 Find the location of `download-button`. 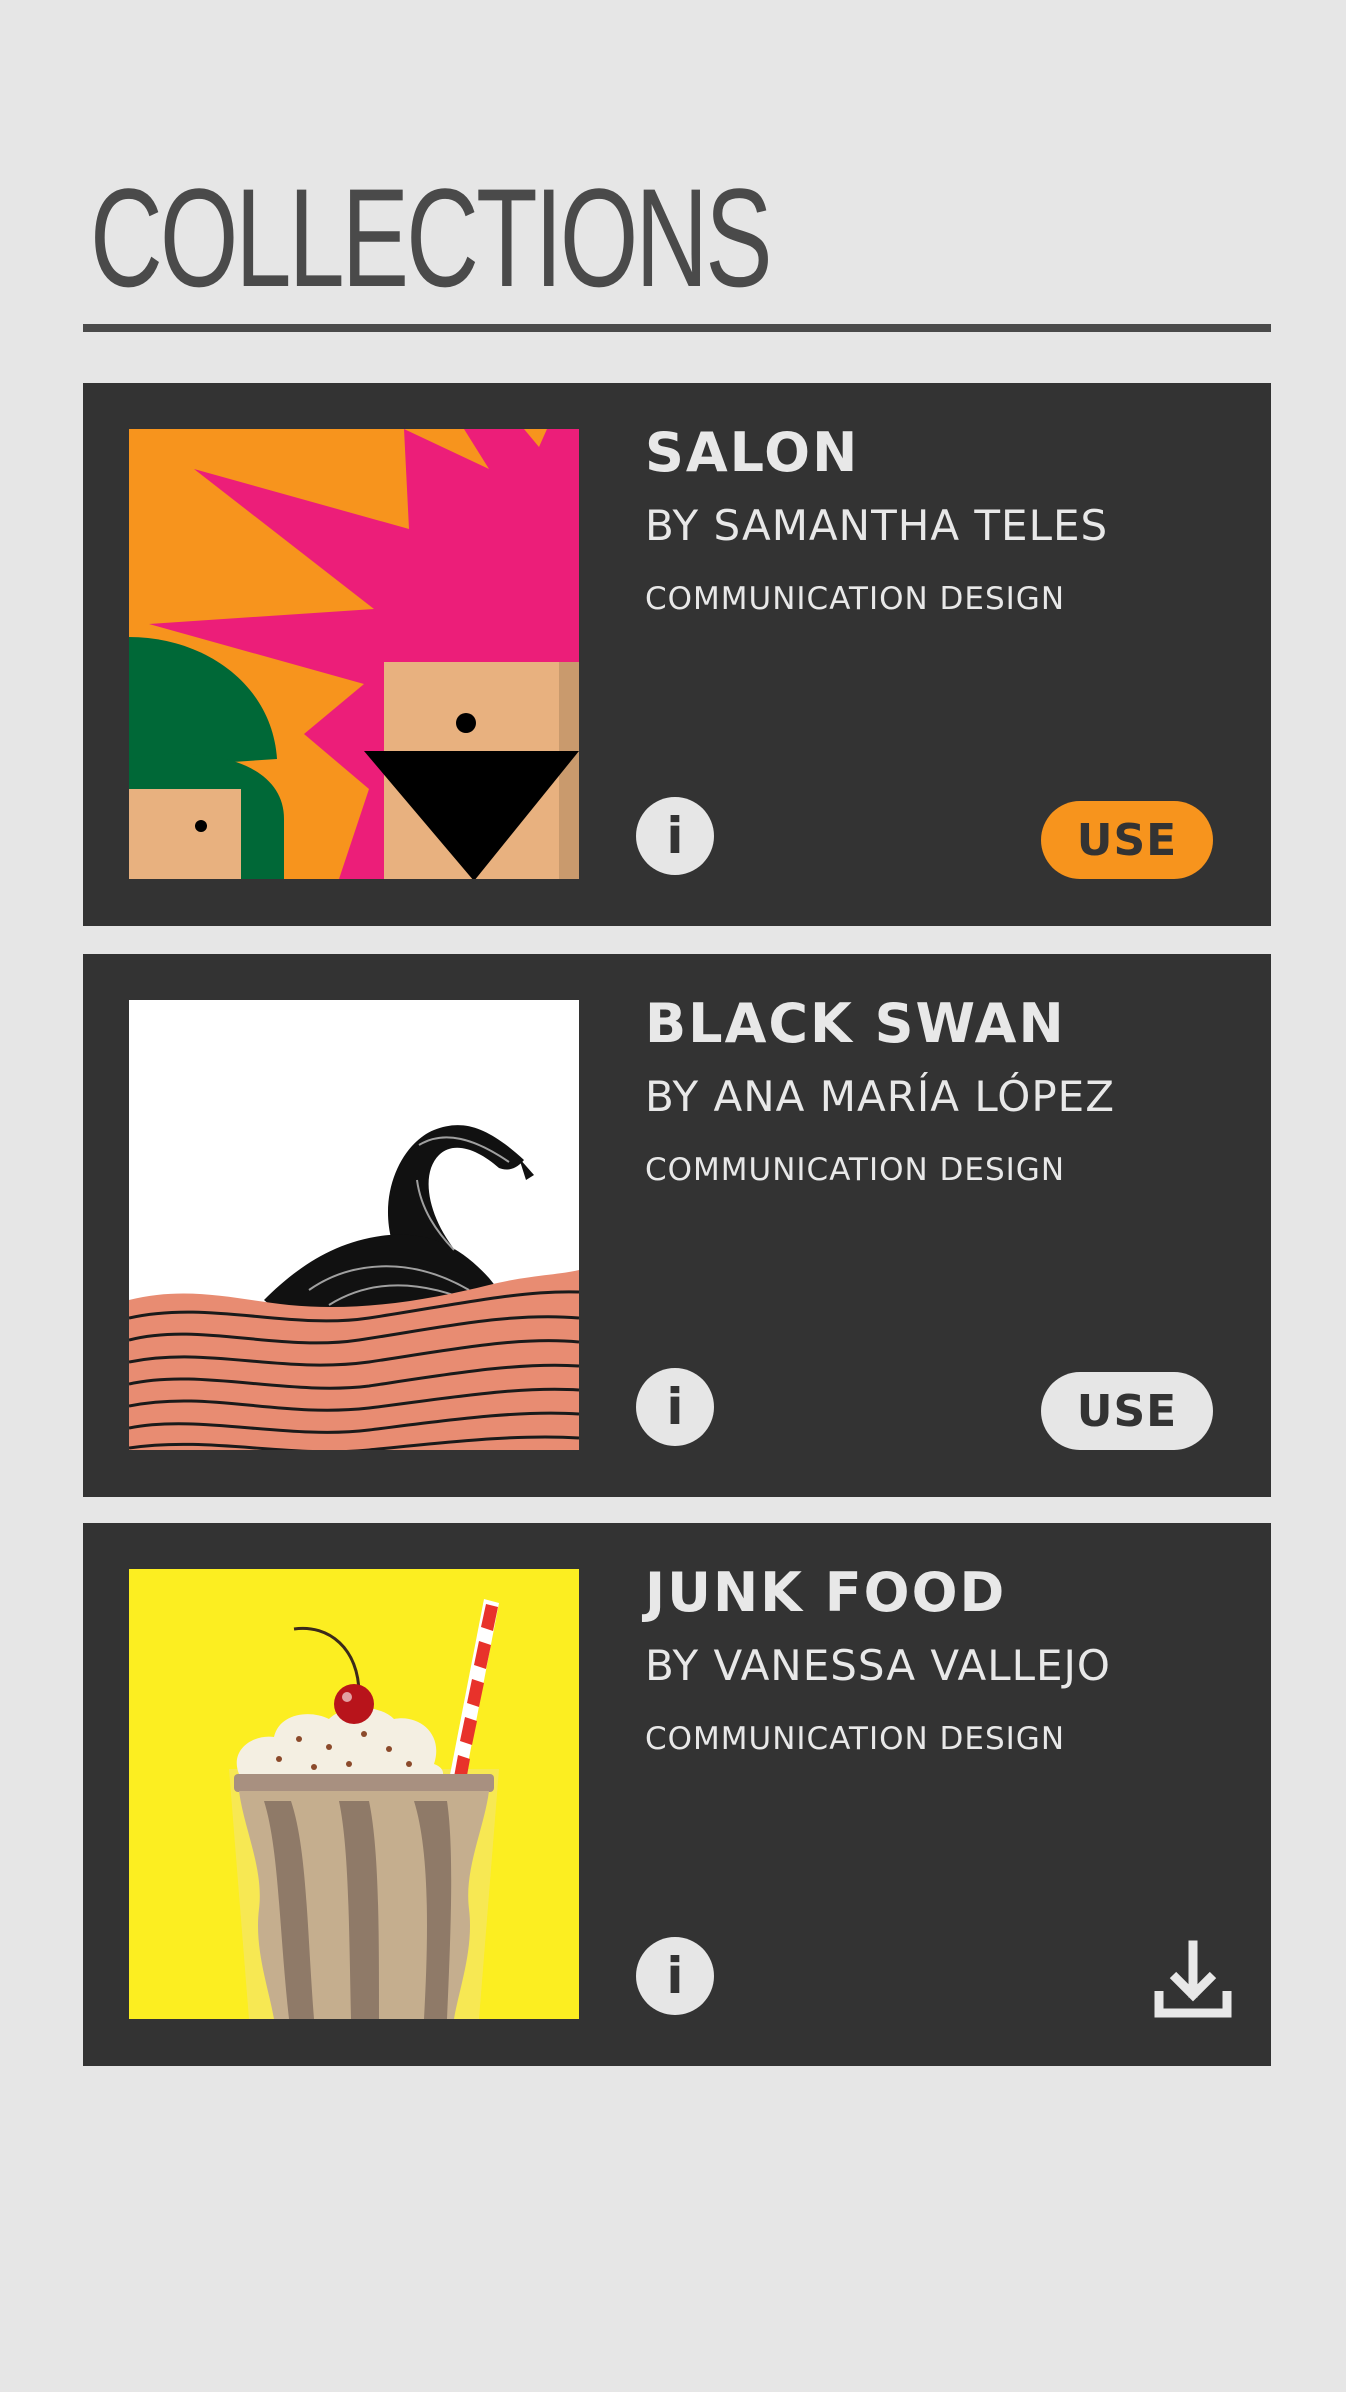

download-button is located at coordinates (1193, 1979).